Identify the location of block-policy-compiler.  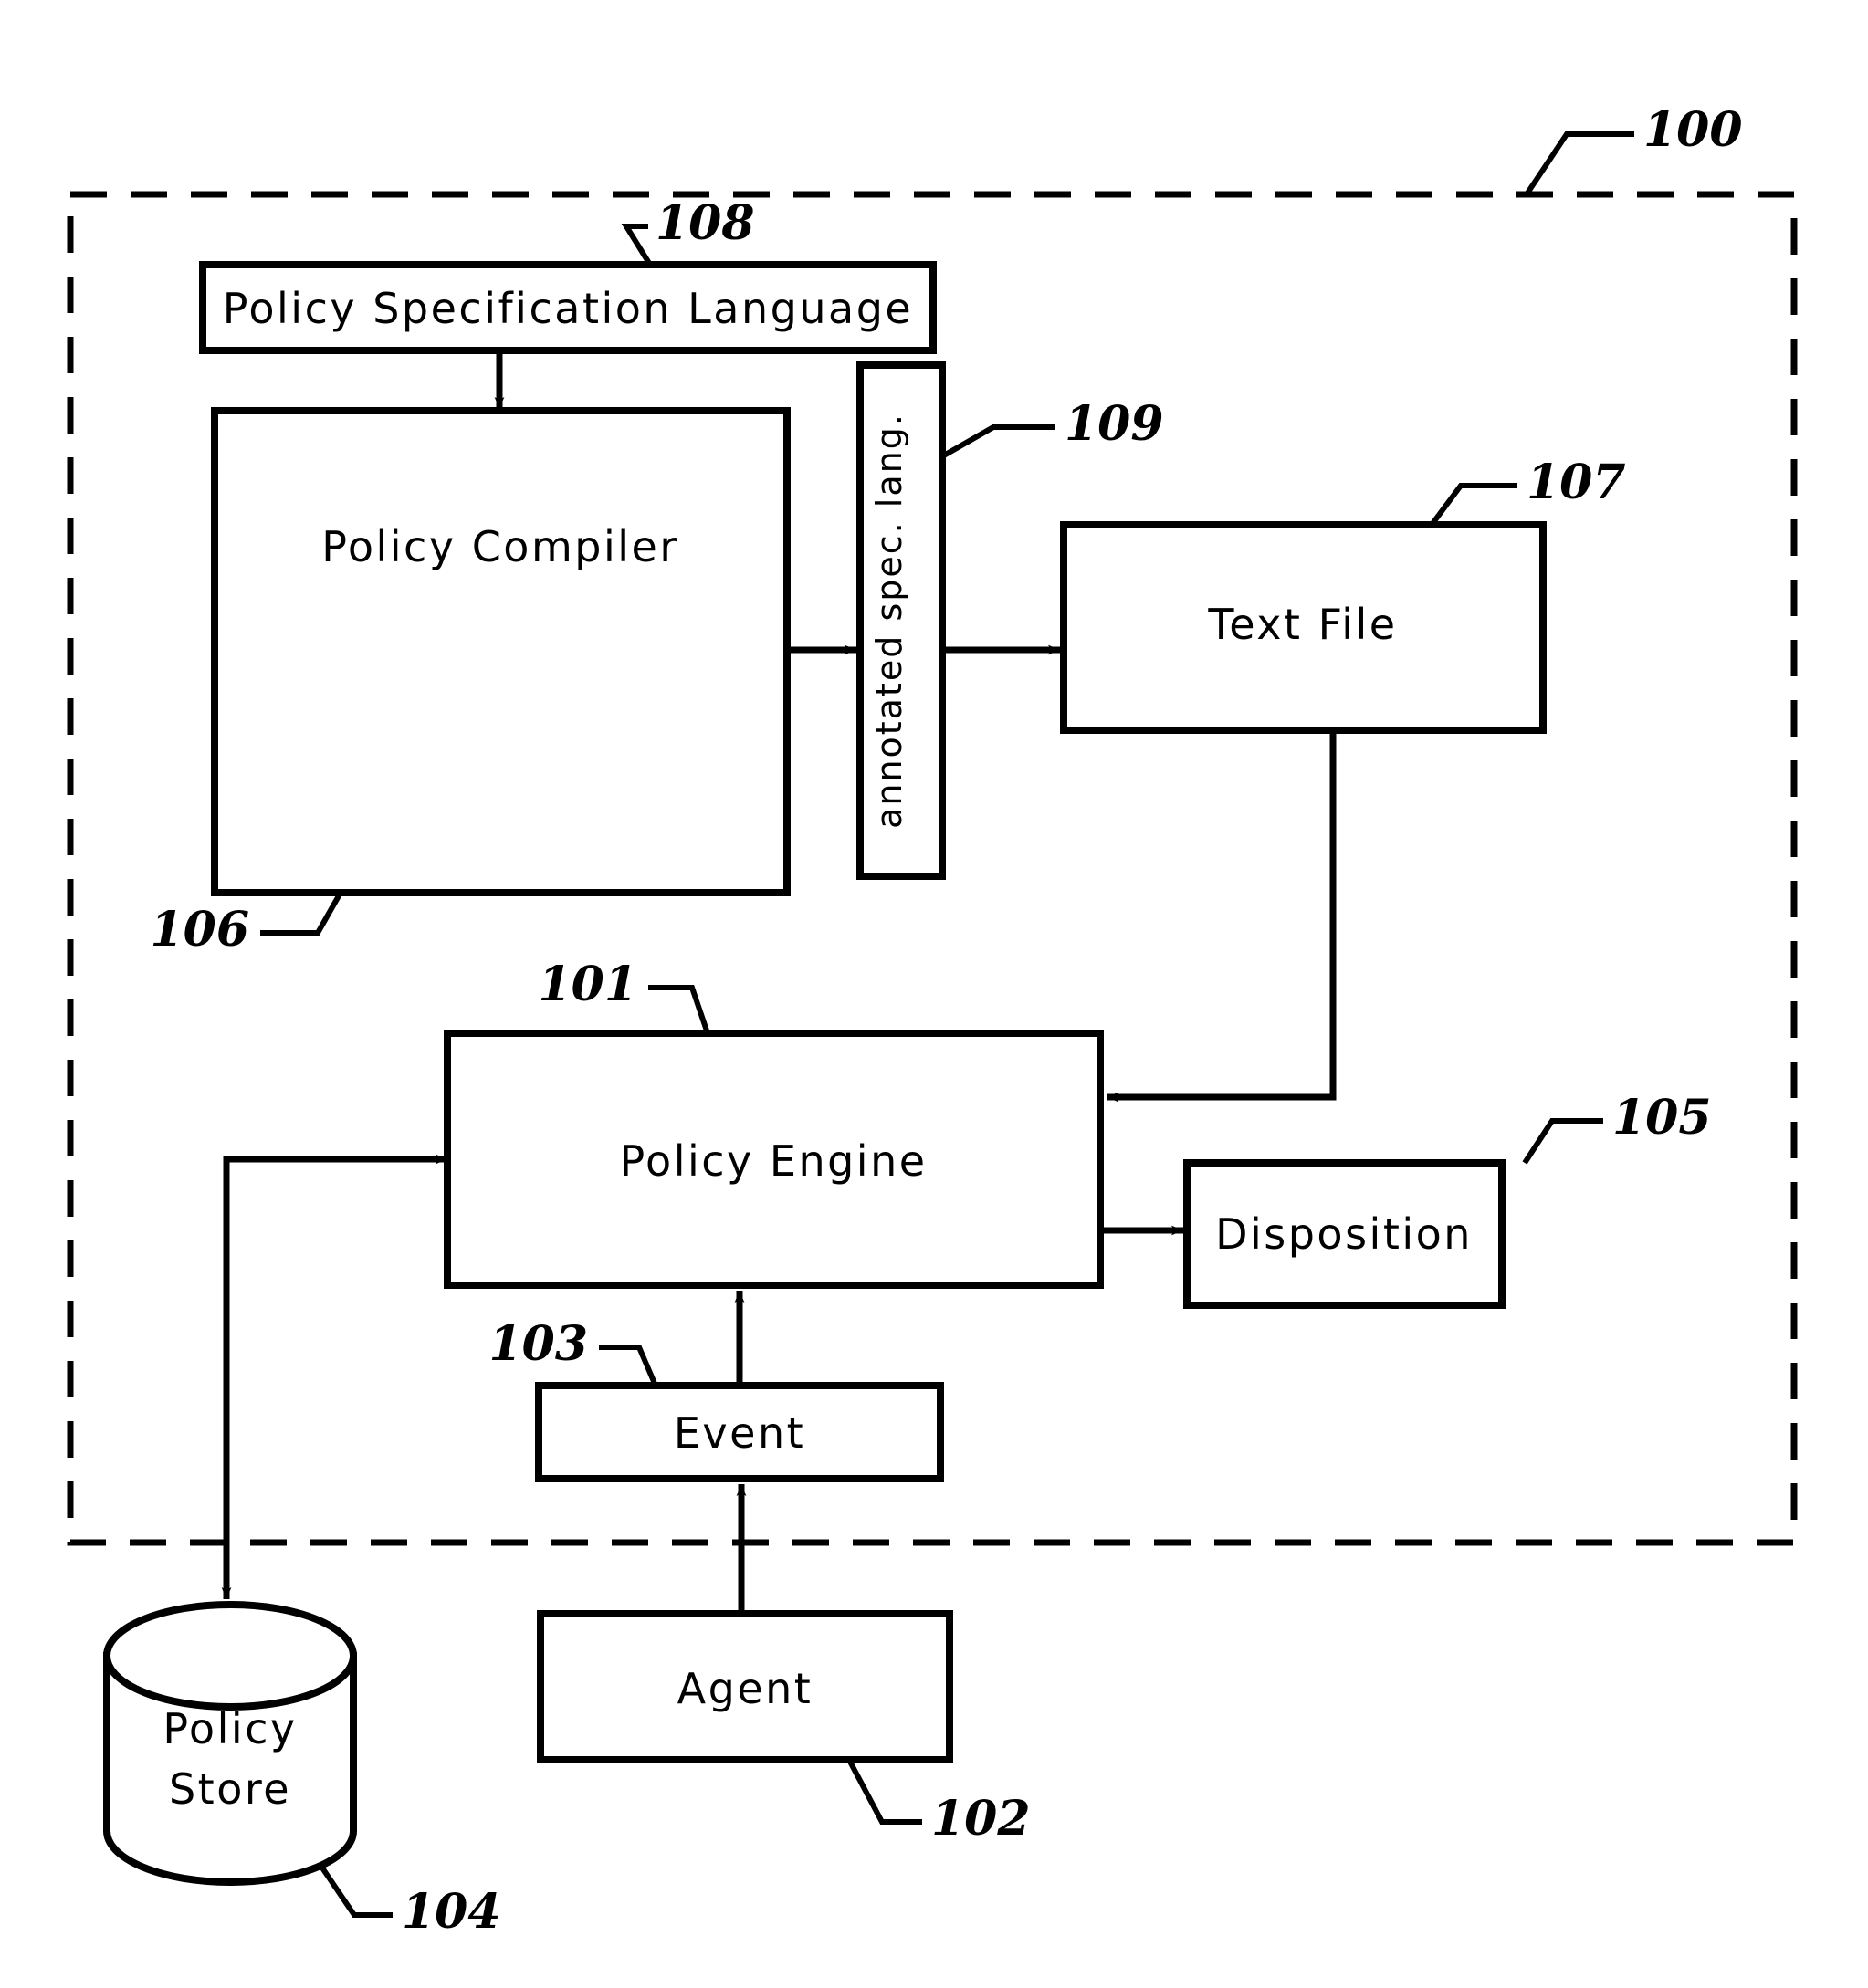
(501, 651).